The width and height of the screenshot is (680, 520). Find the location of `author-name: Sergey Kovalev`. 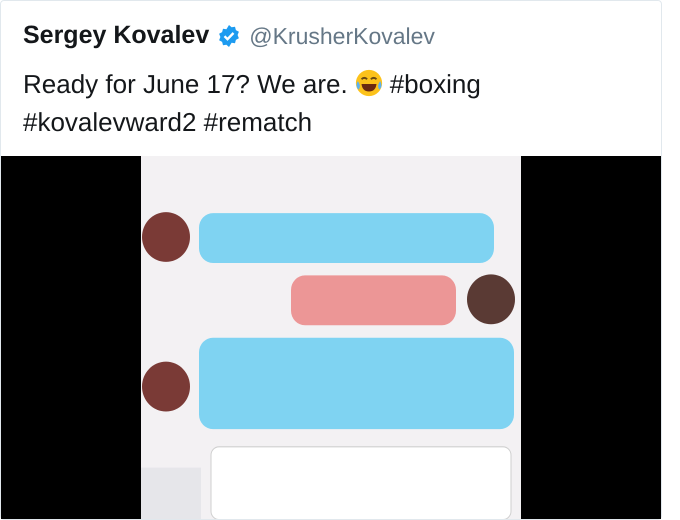

author-name: Sergey Kovalev is located at coordinates (116, 35).